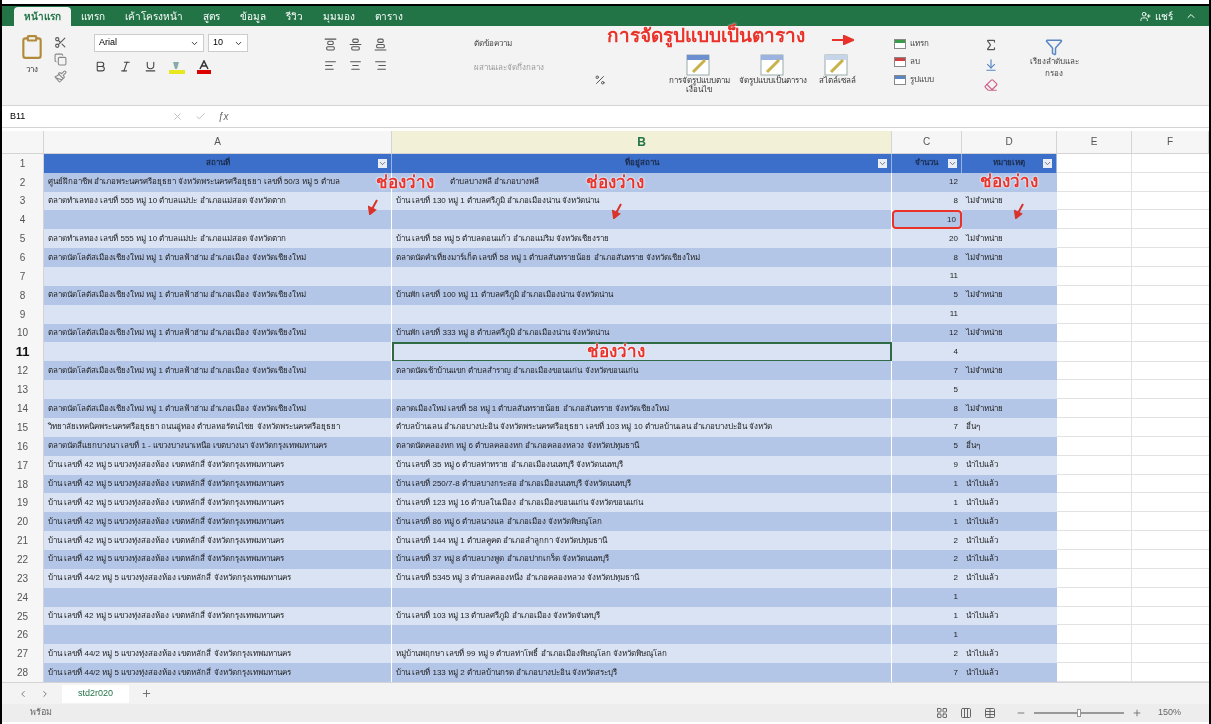  What do you see at coordinates (23, 408) in the screenshot?
I see `row-header: 14` at bounding box center [23, 408].